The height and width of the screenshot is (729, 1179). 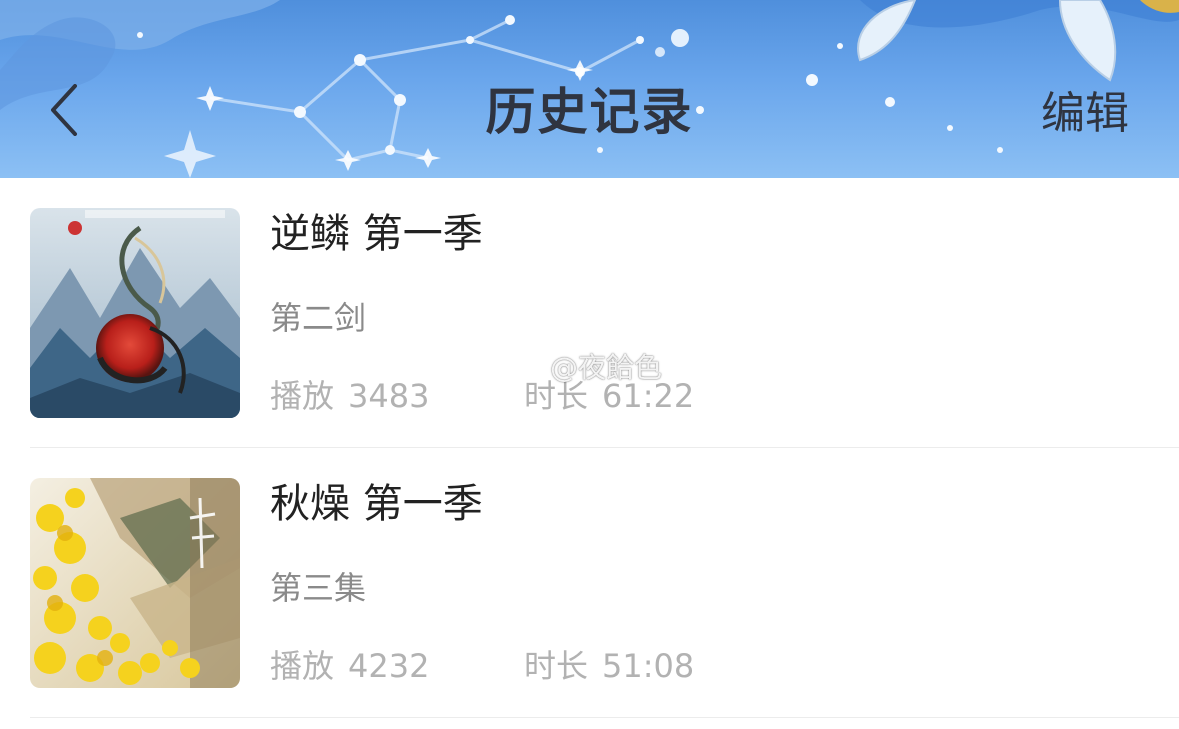 What do you see at coordinates (389, 666) in the screenshot?
I see `play-count-value: 4232` at bounding box center [389, 666].